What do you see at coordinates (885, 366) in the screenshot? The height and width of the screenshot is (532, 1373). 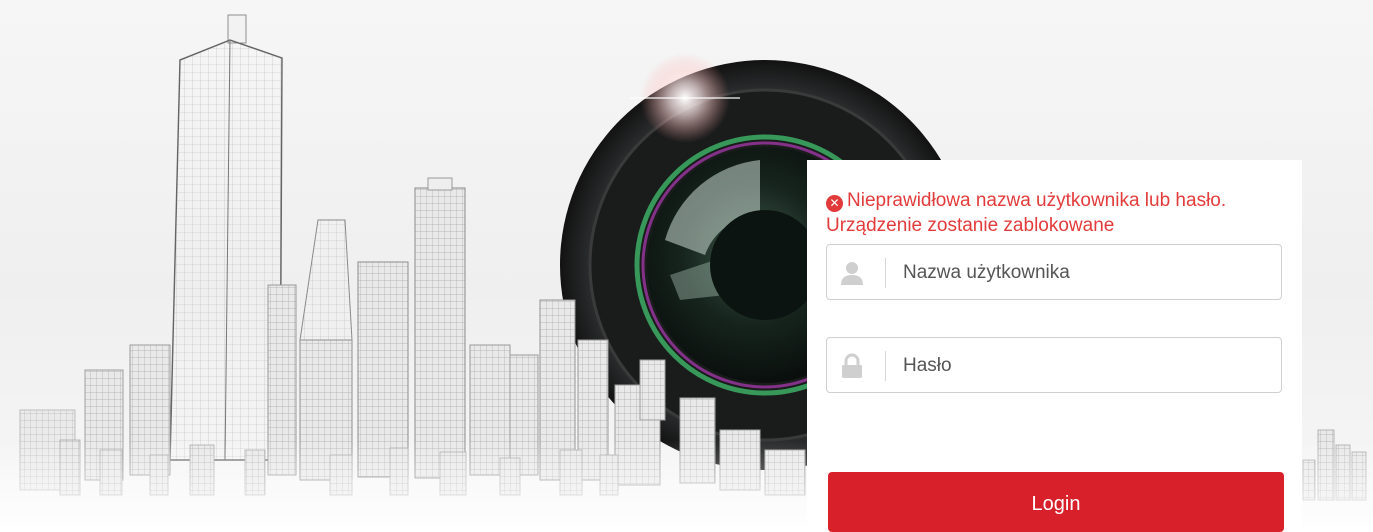 I see `password-separator` at bounding box center [885, 366].